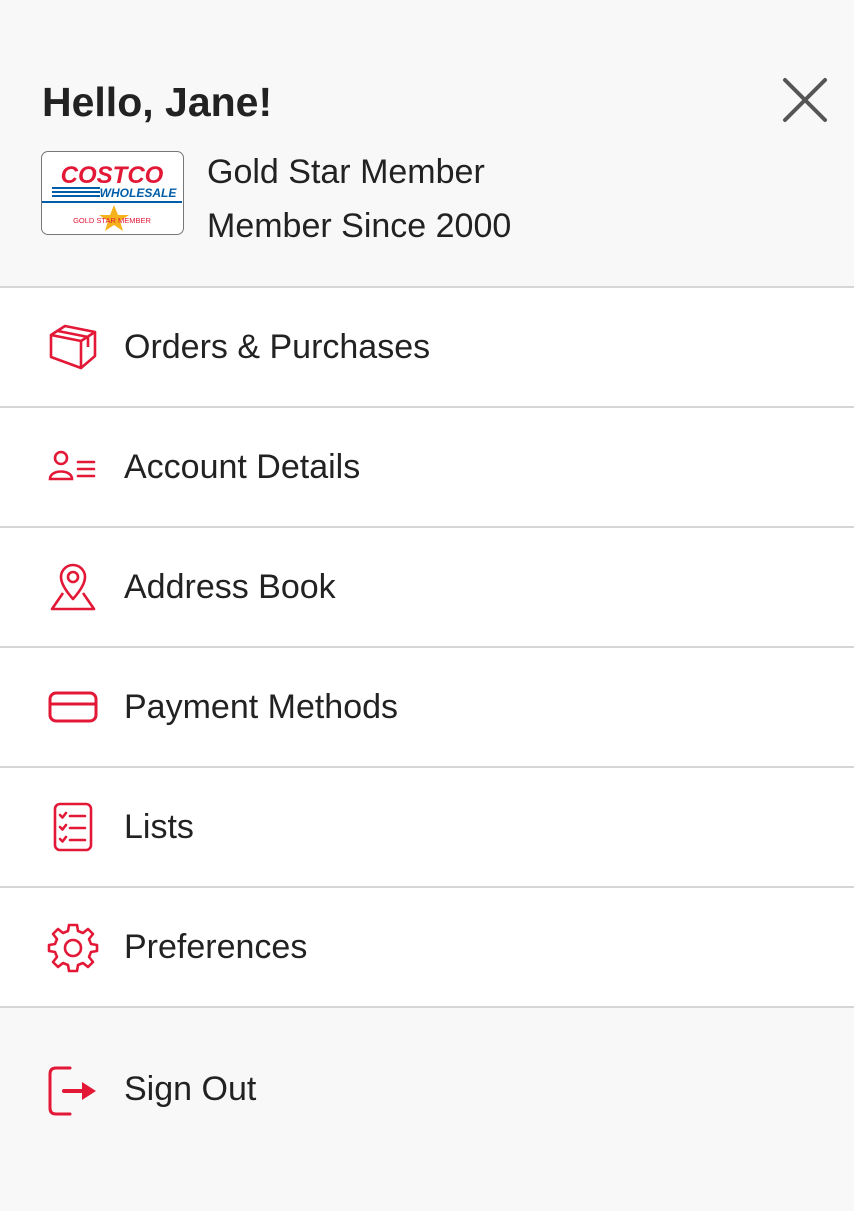  I want to click on card-brand-bottom: WHOLESALE, so click(139, 193).